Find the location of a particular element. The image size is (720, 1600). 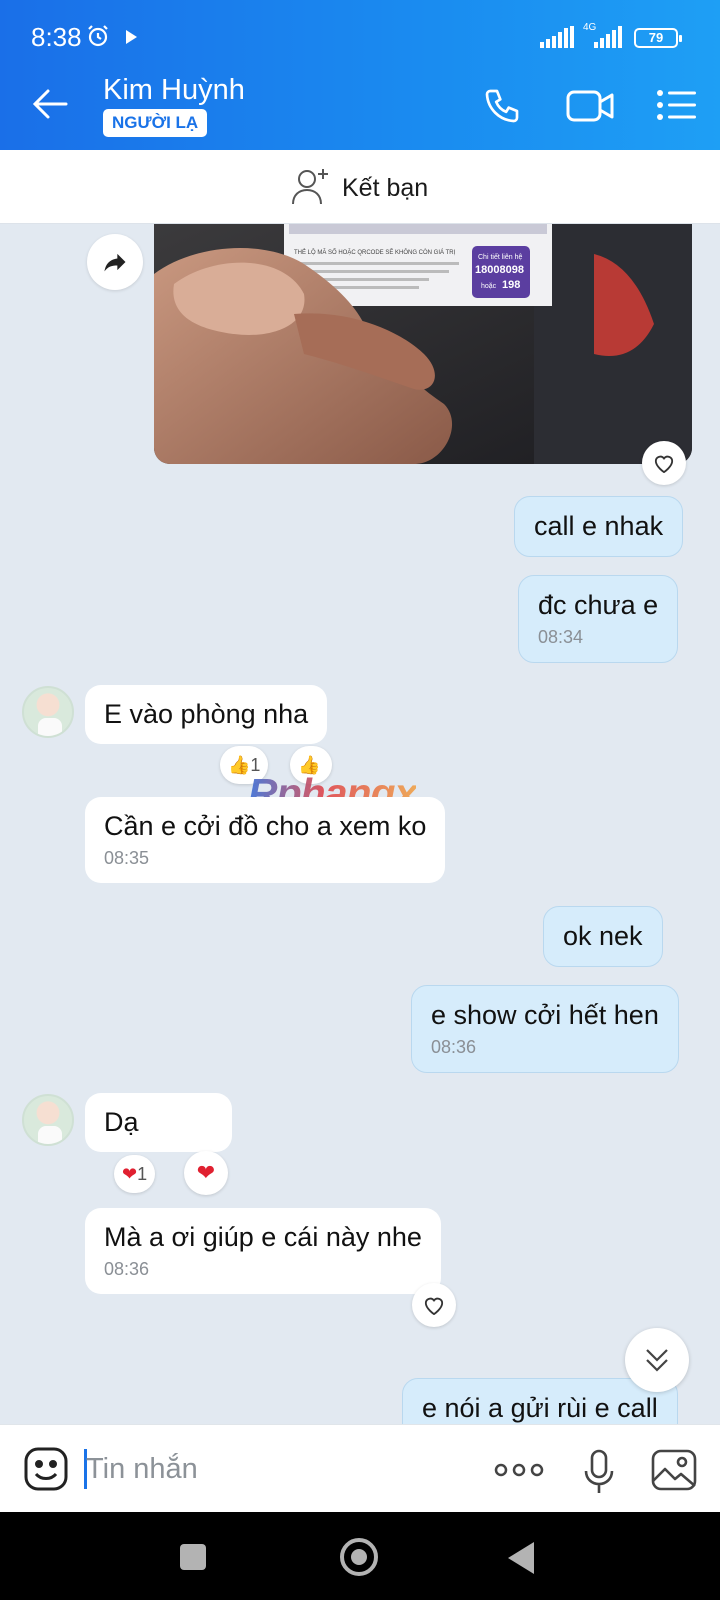

message-text: ok nek is located at coordinates (603, 936).